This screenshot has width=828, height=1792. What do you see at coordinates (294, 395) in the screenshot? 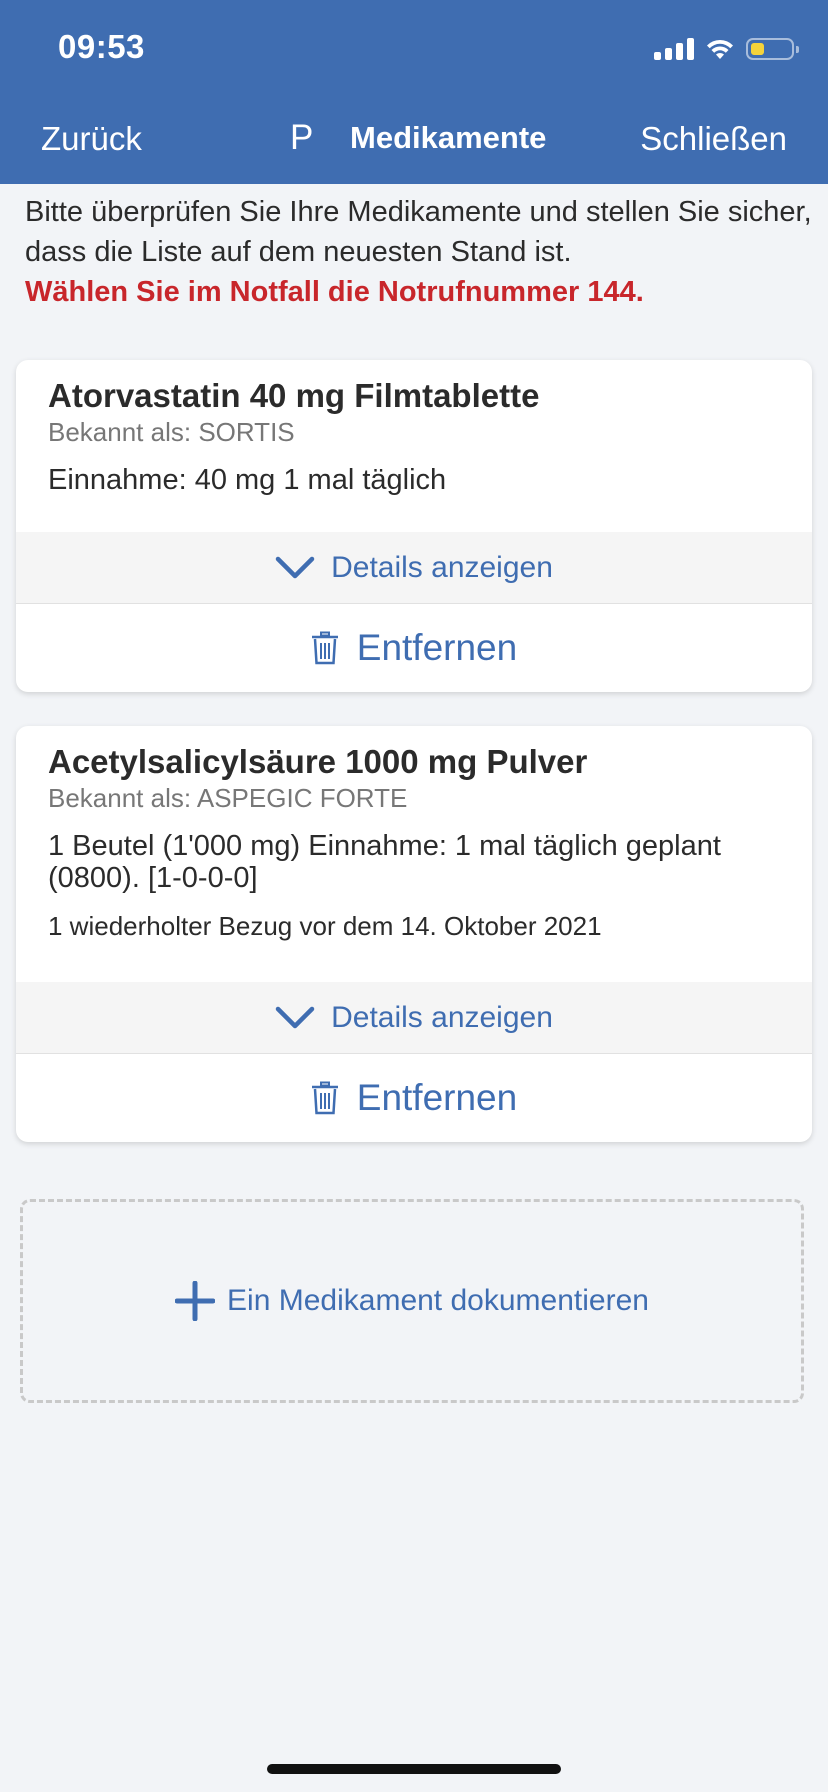
I see `medication-name: Atorvastatin 40 mg Filmtablette` at bounding box center [294, 395].